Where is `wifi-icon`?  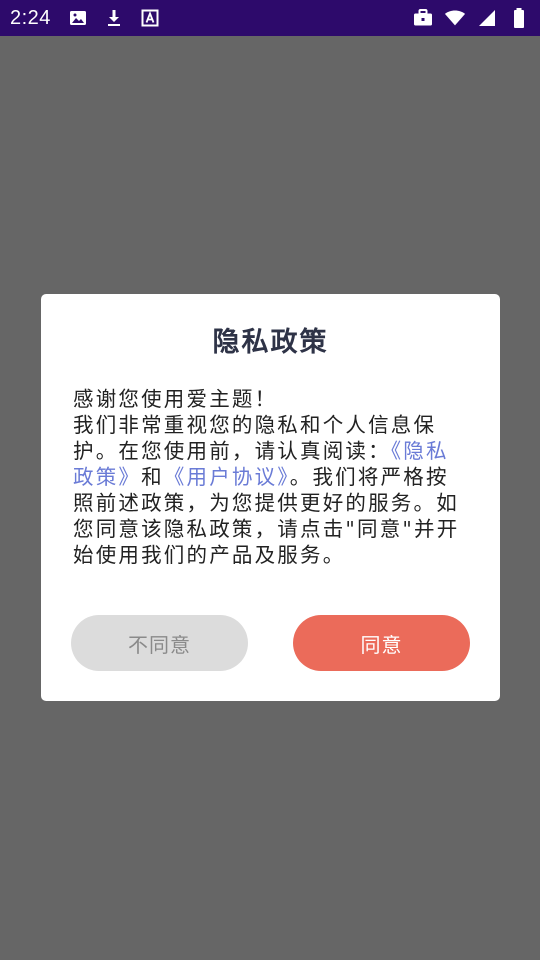 wifi-icon is located at coordinates (455, 18).